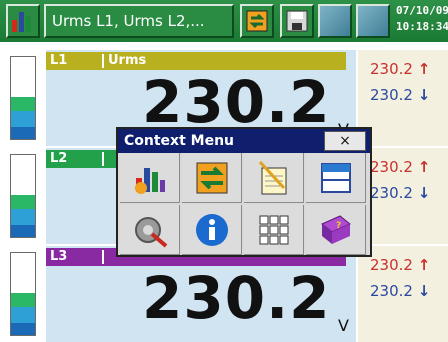 Image resolution: width=448 pixels, height=342 pixels. Describe the element at coordinates (422, 19) in the screenshot. I see `date-time-display: 07/10/09 10:18:34` at that location.